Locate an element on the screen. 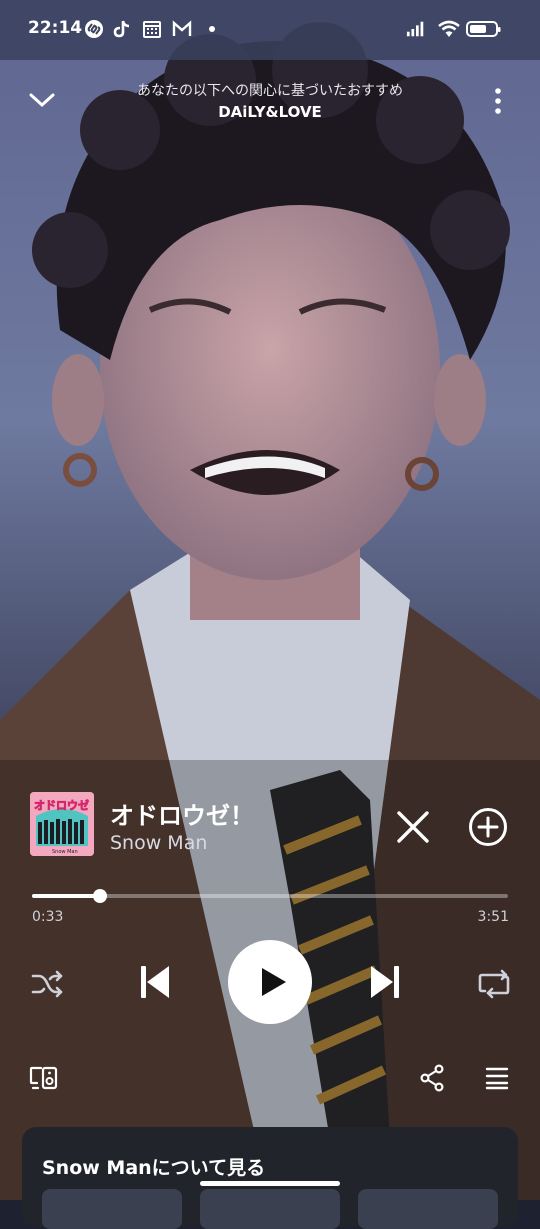 The width and height of the screenshot is (540, 1229). dislike-close-icon is located at coordinates (413, 827).